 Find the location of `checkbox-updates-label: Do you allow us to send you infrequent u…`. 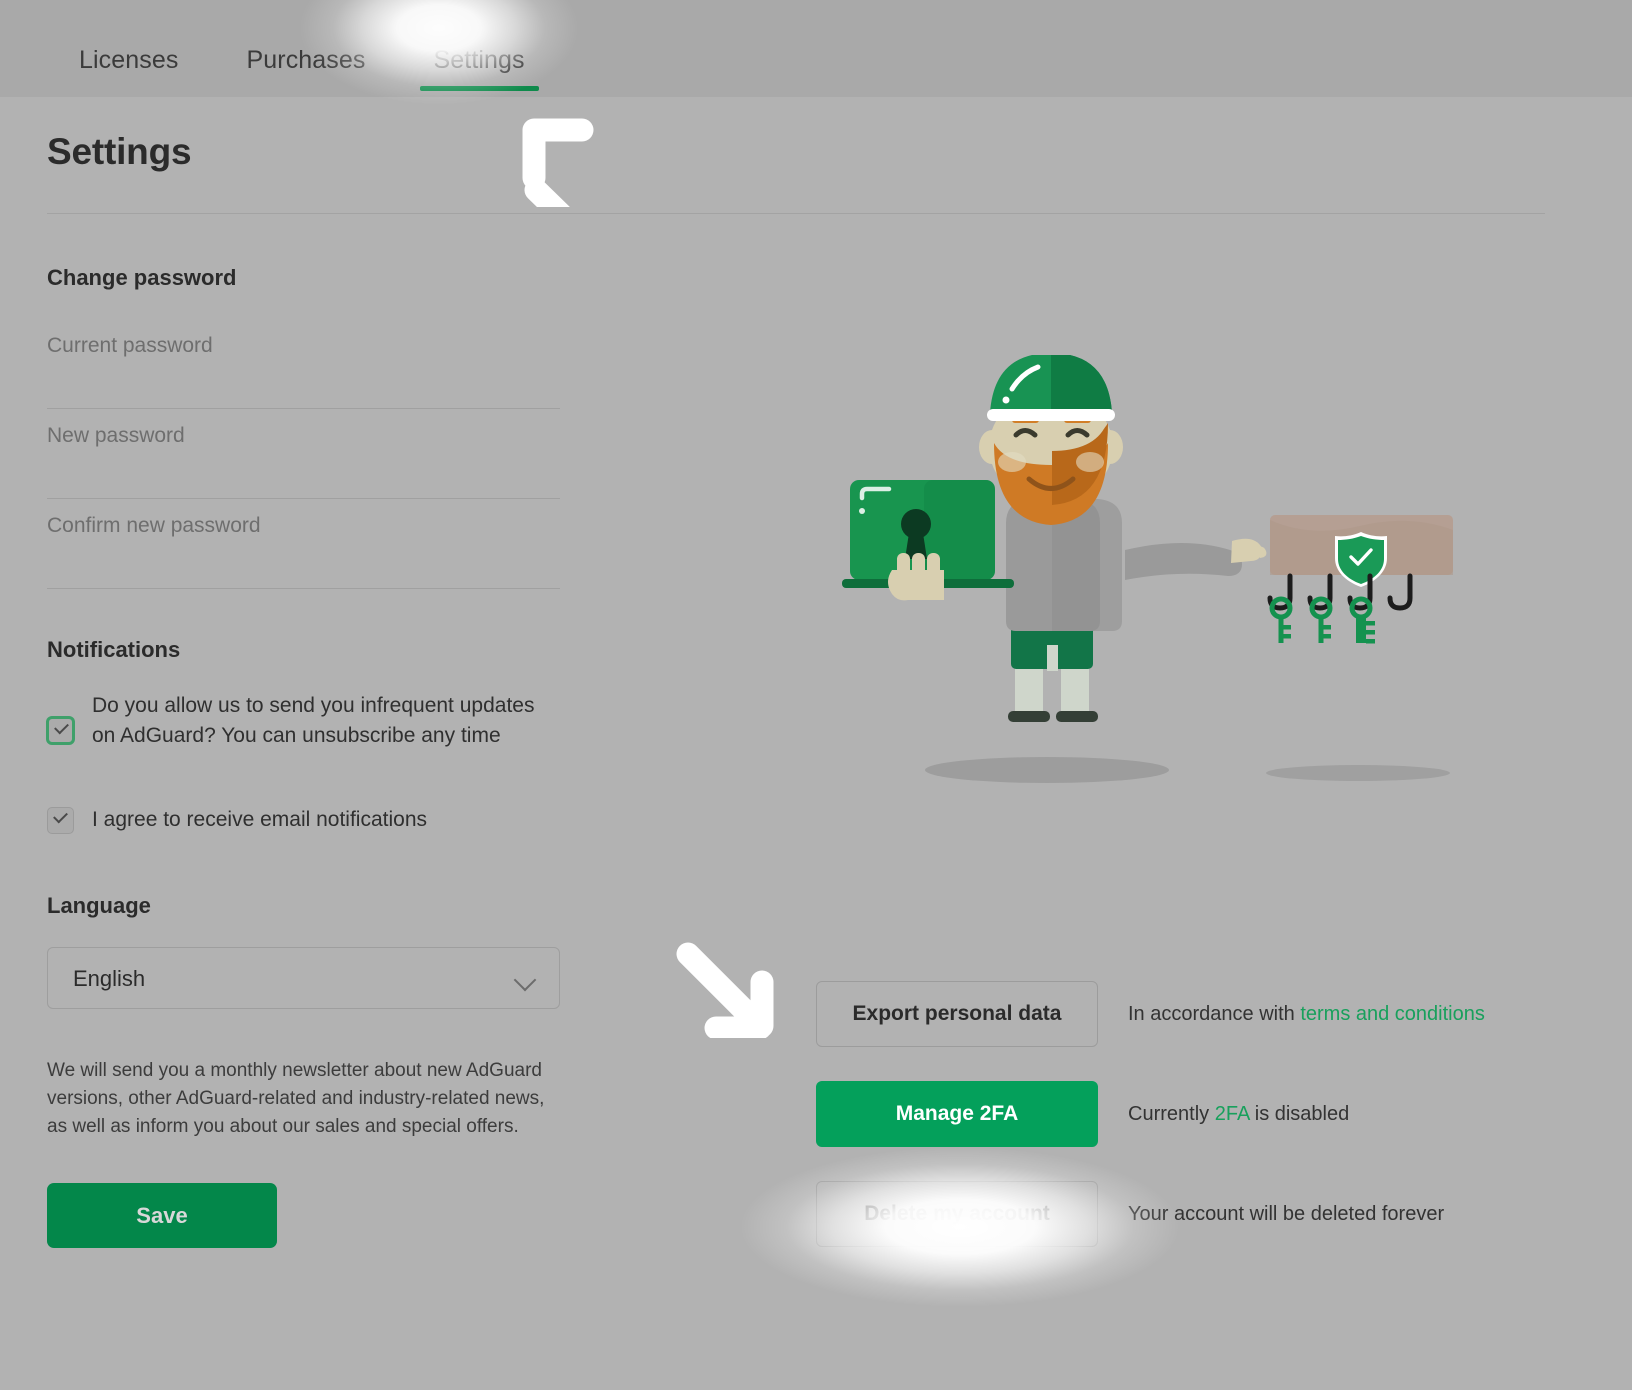

checkbox-updates-label: Do you allow us to send you infrequent u… is located at coordinates (313, 720).